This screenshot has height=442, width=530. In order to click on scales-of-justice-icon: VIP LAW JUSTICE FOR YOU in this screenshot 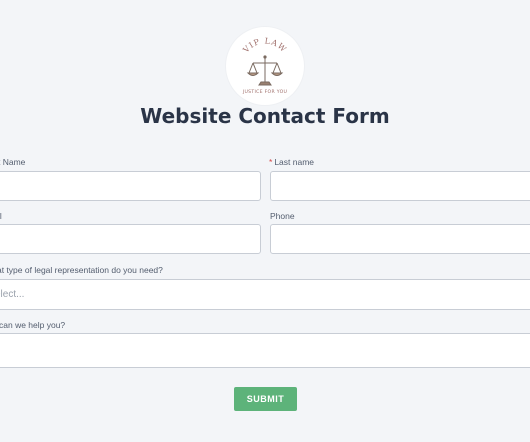, I will do `click(265, 65)`.